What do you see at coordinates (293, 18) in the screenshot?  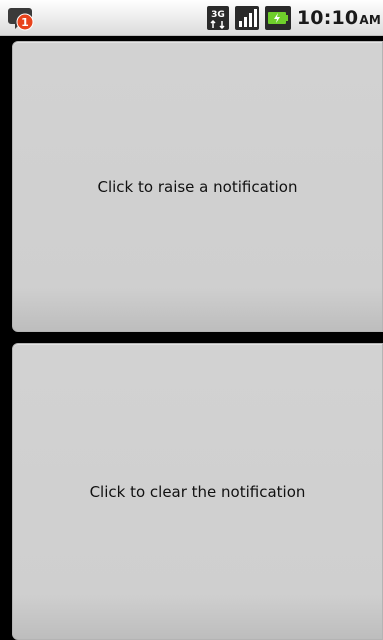 I see `status-icons: 3G 10:10AM` at bounding box center [293, 18].